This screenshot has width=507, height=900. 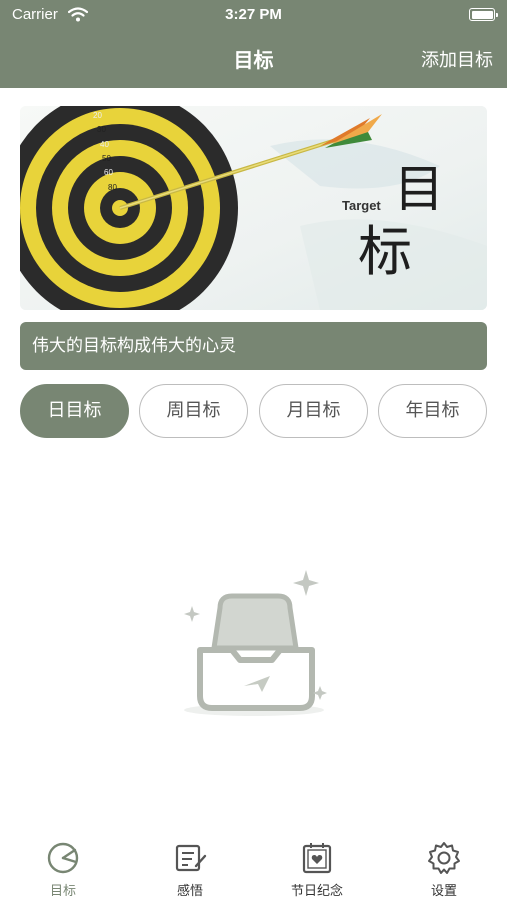 I want to click on tab-monthly: 月目标, so click(x=313, y=411).